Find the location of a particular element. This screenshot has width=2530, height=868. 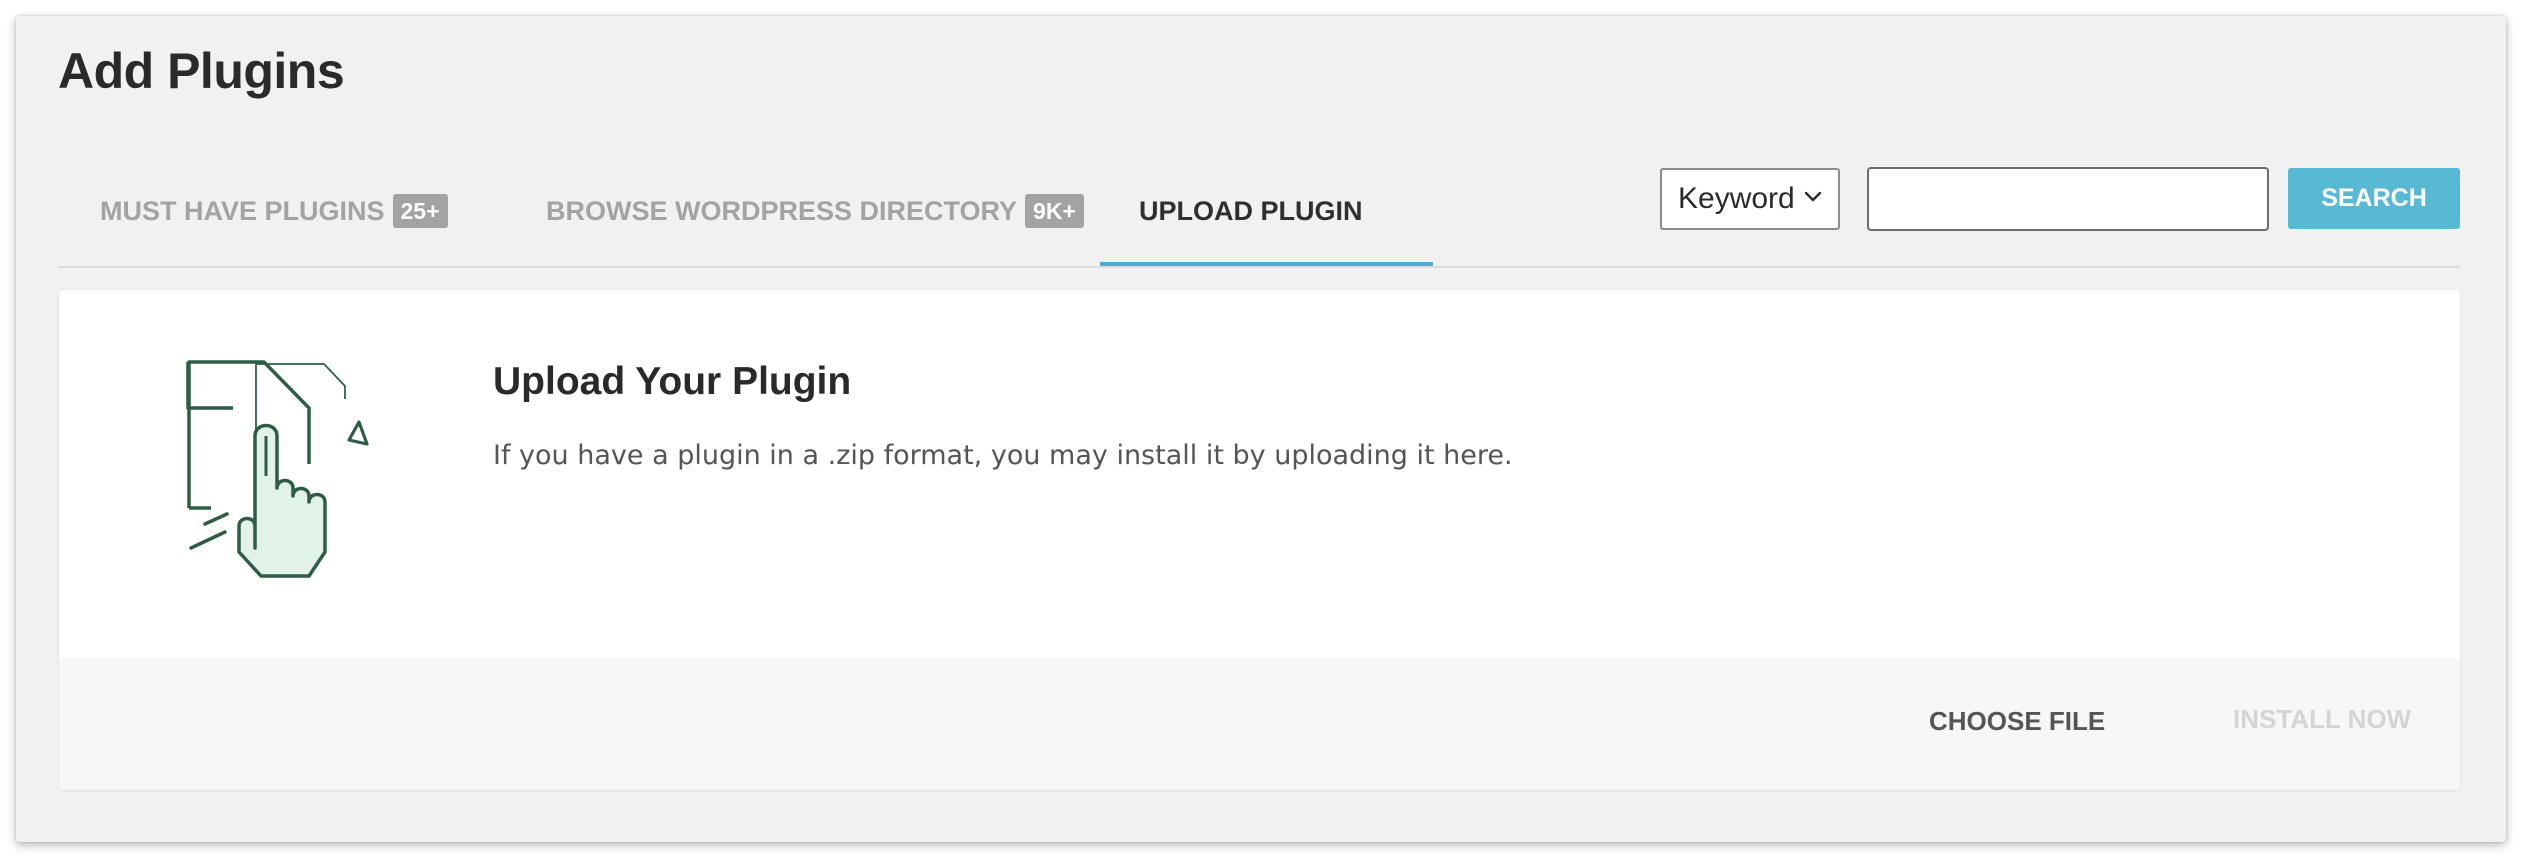

chevron-down-icon is located at coordinates (1813, 196).